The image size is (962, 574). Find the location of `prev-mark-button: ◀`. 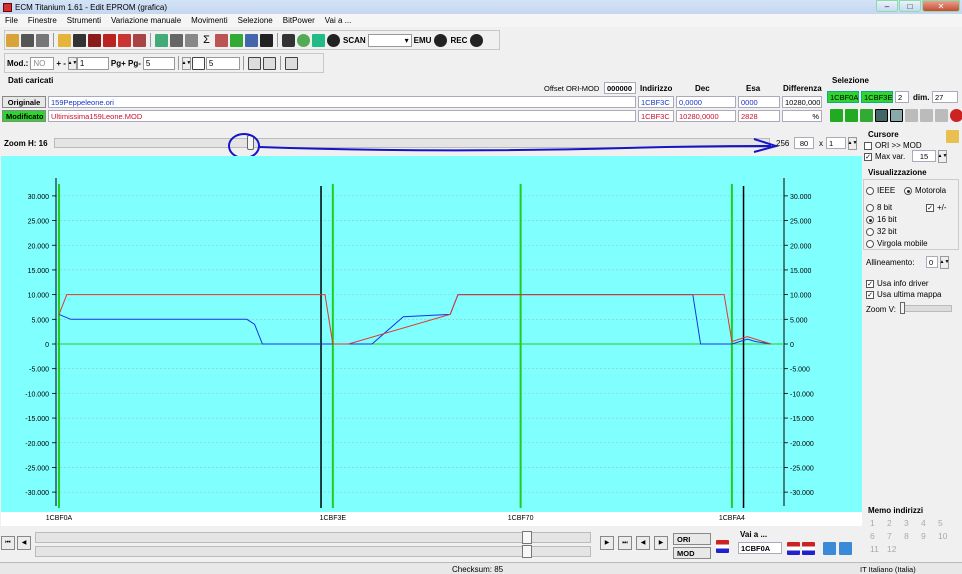

prev-mark-button: ◀ is located at coordinates (643, 543).